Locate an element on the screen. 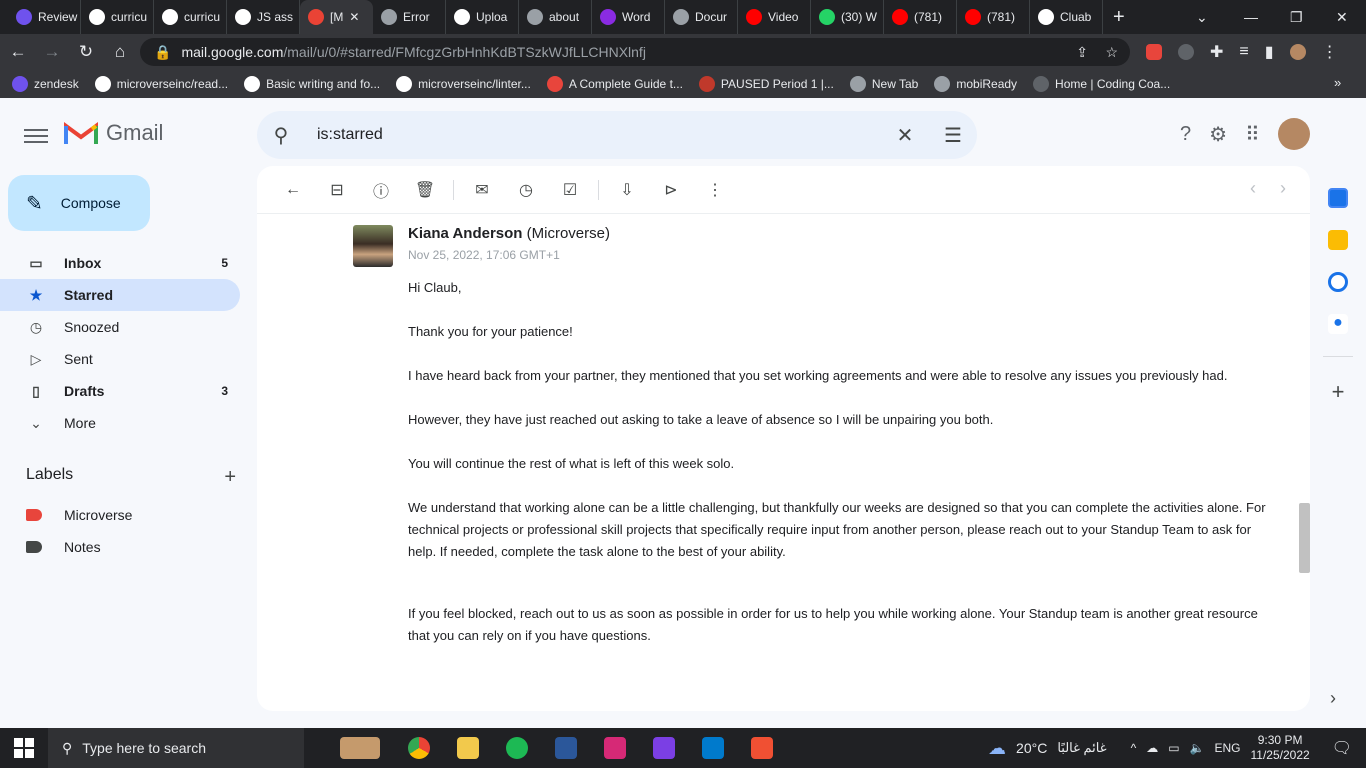 The height and width of the screenshot is (768, 1366). file-explorer-taskbar-icon is located at coordinates (468, 748).